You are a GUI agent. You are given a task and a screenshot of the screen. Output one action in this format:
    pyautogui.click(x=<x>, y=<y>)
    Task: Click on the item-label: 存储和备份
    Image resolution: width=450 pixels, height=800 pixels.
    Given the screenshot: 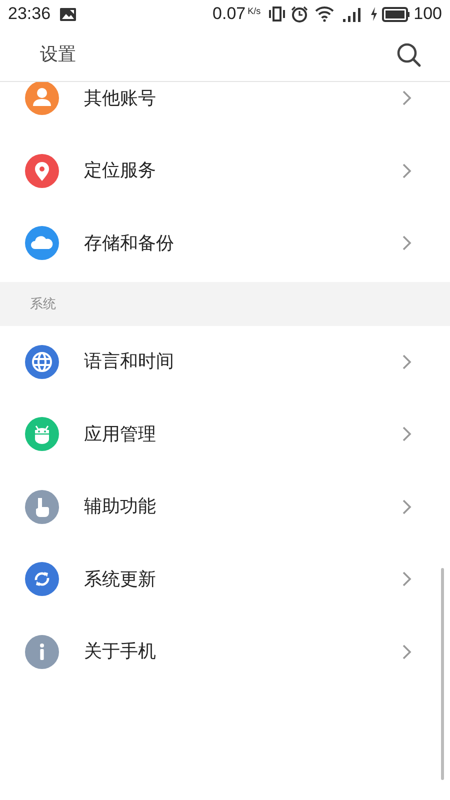 What is the action you would take?
    pyautogui.click(x=129, y=243)
    